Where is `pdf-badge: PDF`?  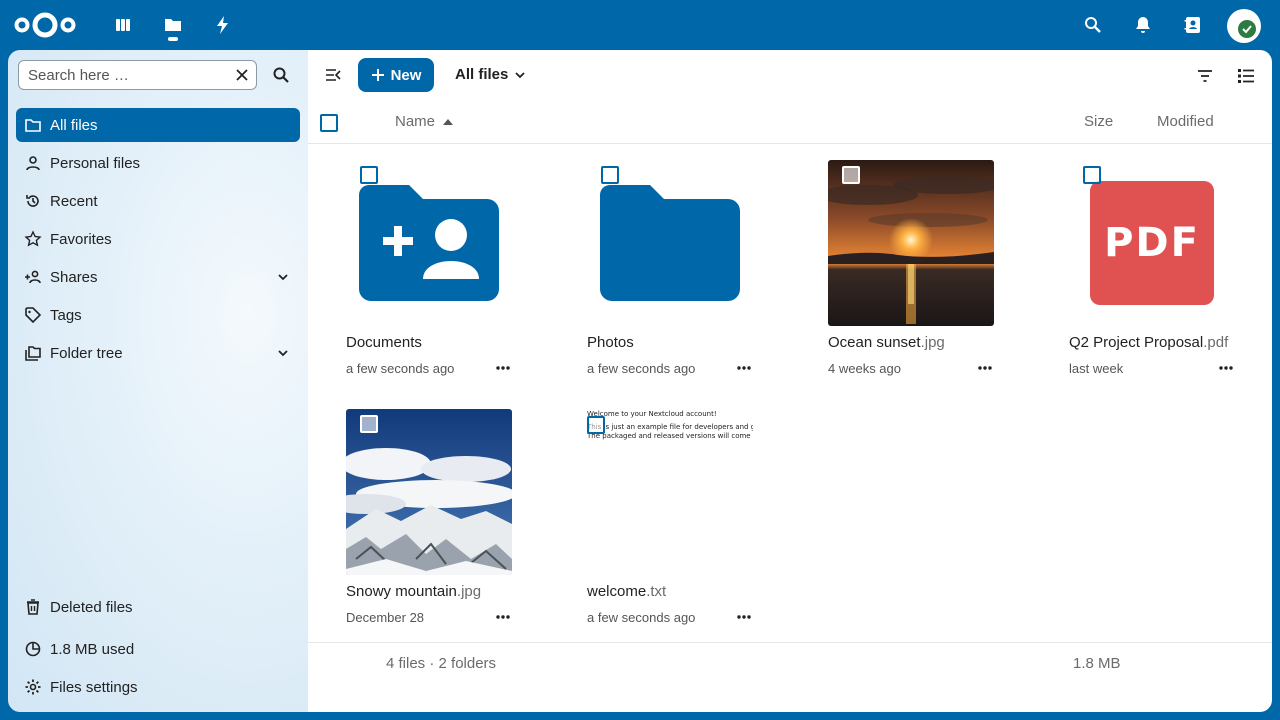
pdf-badge: PDF is located at coordinates (1152, 243).